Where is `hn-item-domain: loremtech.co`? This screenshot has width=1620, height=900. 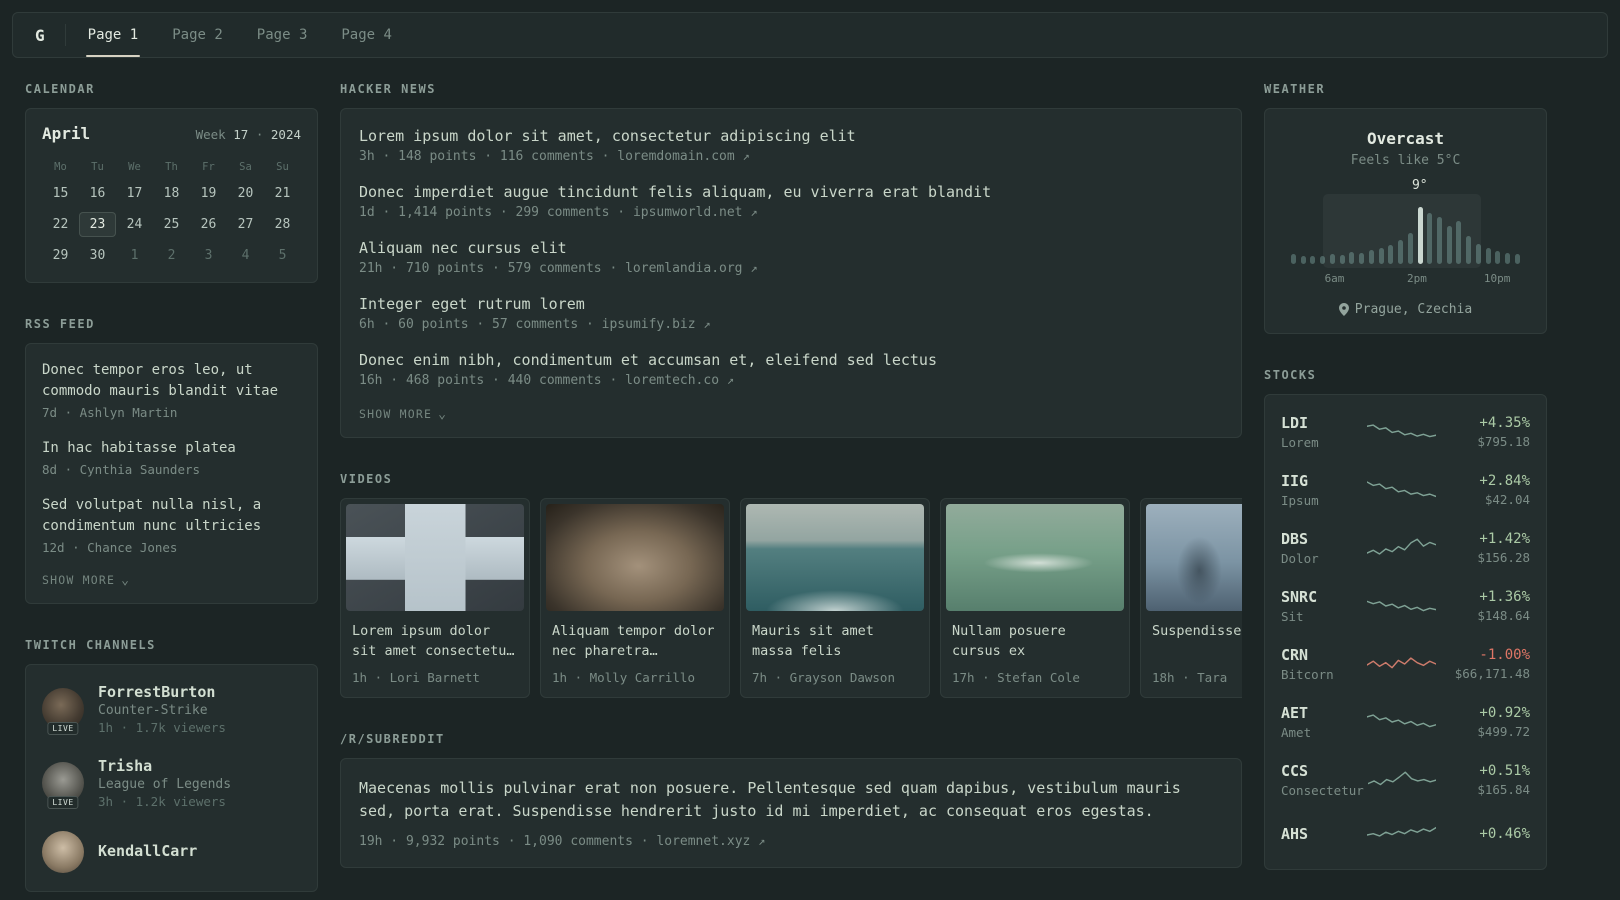
hn-item-domain: loremtech.co is located at coordinates (672, 380).